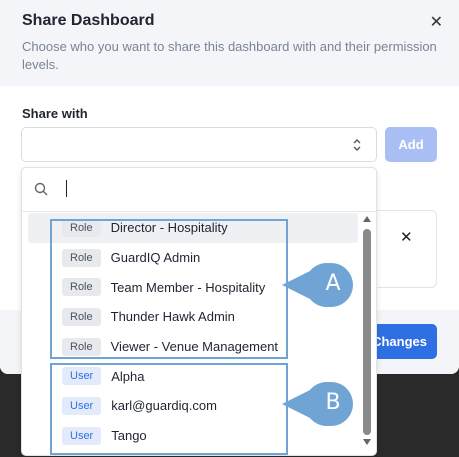 This screenshot has height=457, width=459. Describe the element at coordinates (199, 144) in the screenshot. I see `share-with-select` at that location.